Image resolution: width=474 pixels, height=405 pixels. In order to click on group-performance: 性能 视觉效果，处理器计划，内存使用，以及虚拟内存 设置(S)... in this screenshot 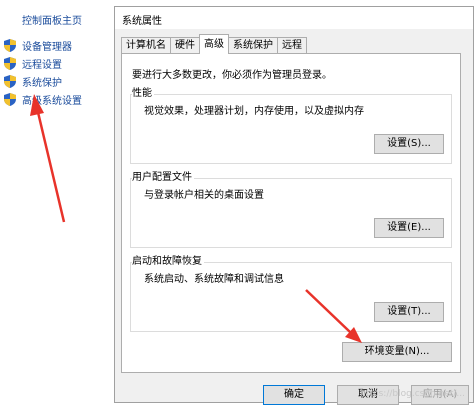, I will do `click(291, 126)`.